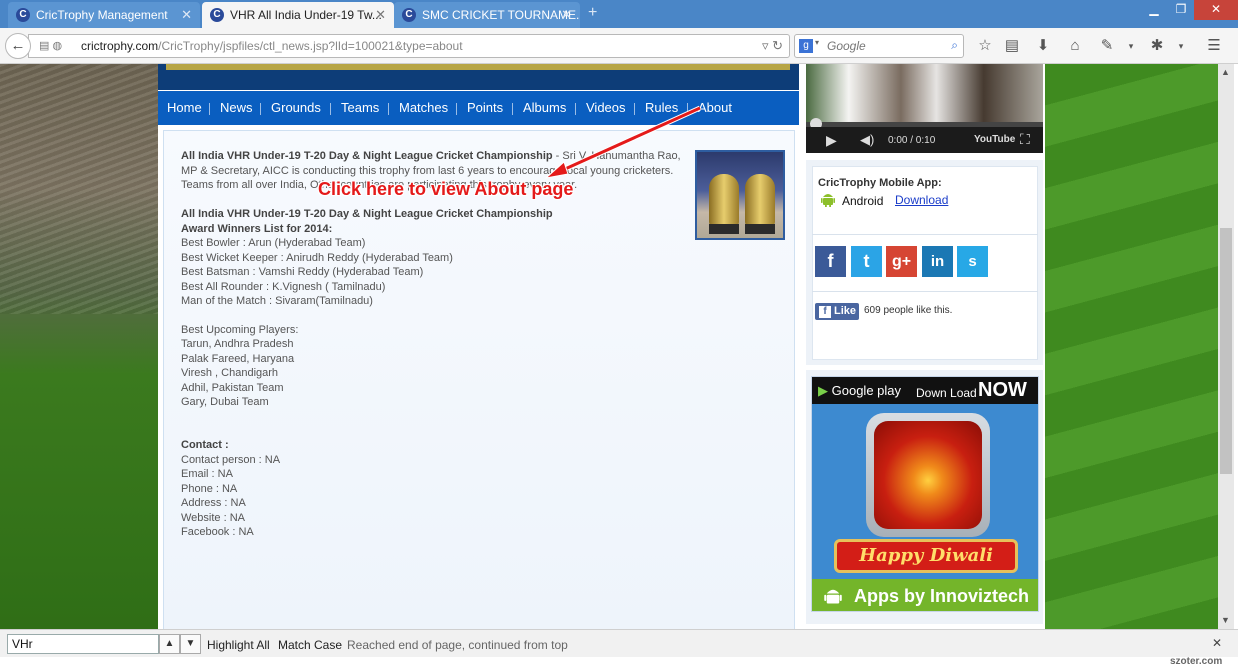  Describe the element at coordinates (213, 517) in the screenshot. I see `contact-item: Website : NA` at that location.